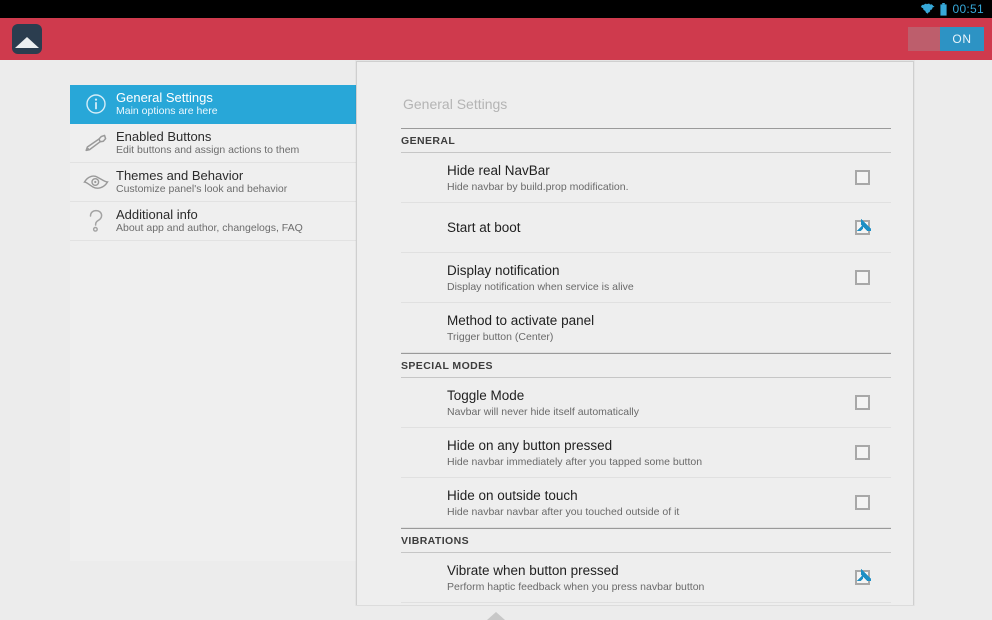 Image resolution: width=992 pixels, height=620 pixels. Describe the element at coordinates (862, 327) in the screenshot. I see `no-control` at that location.